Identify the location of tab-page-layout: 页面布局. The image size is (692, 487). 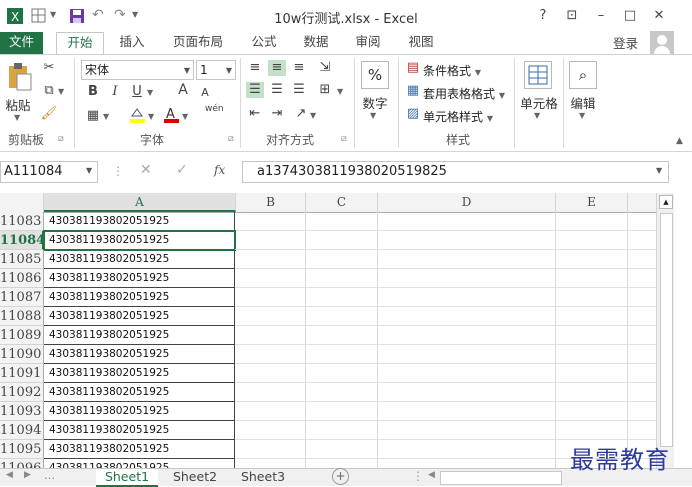
(198, 43).